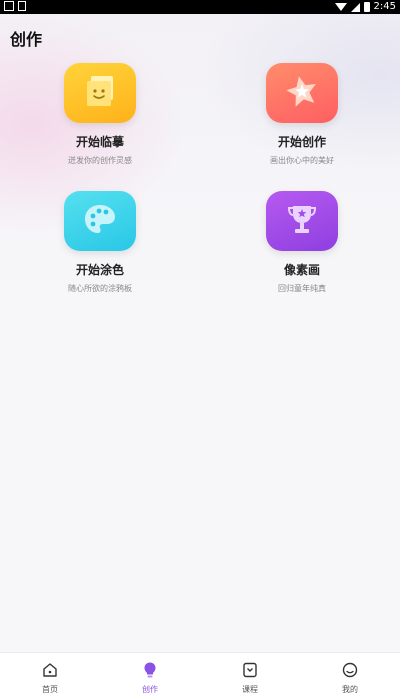 The image size is (400, 700). Describe the element at coordinates (301, 142) in the screenshot. I see `card-title: 开始创作` at that location.